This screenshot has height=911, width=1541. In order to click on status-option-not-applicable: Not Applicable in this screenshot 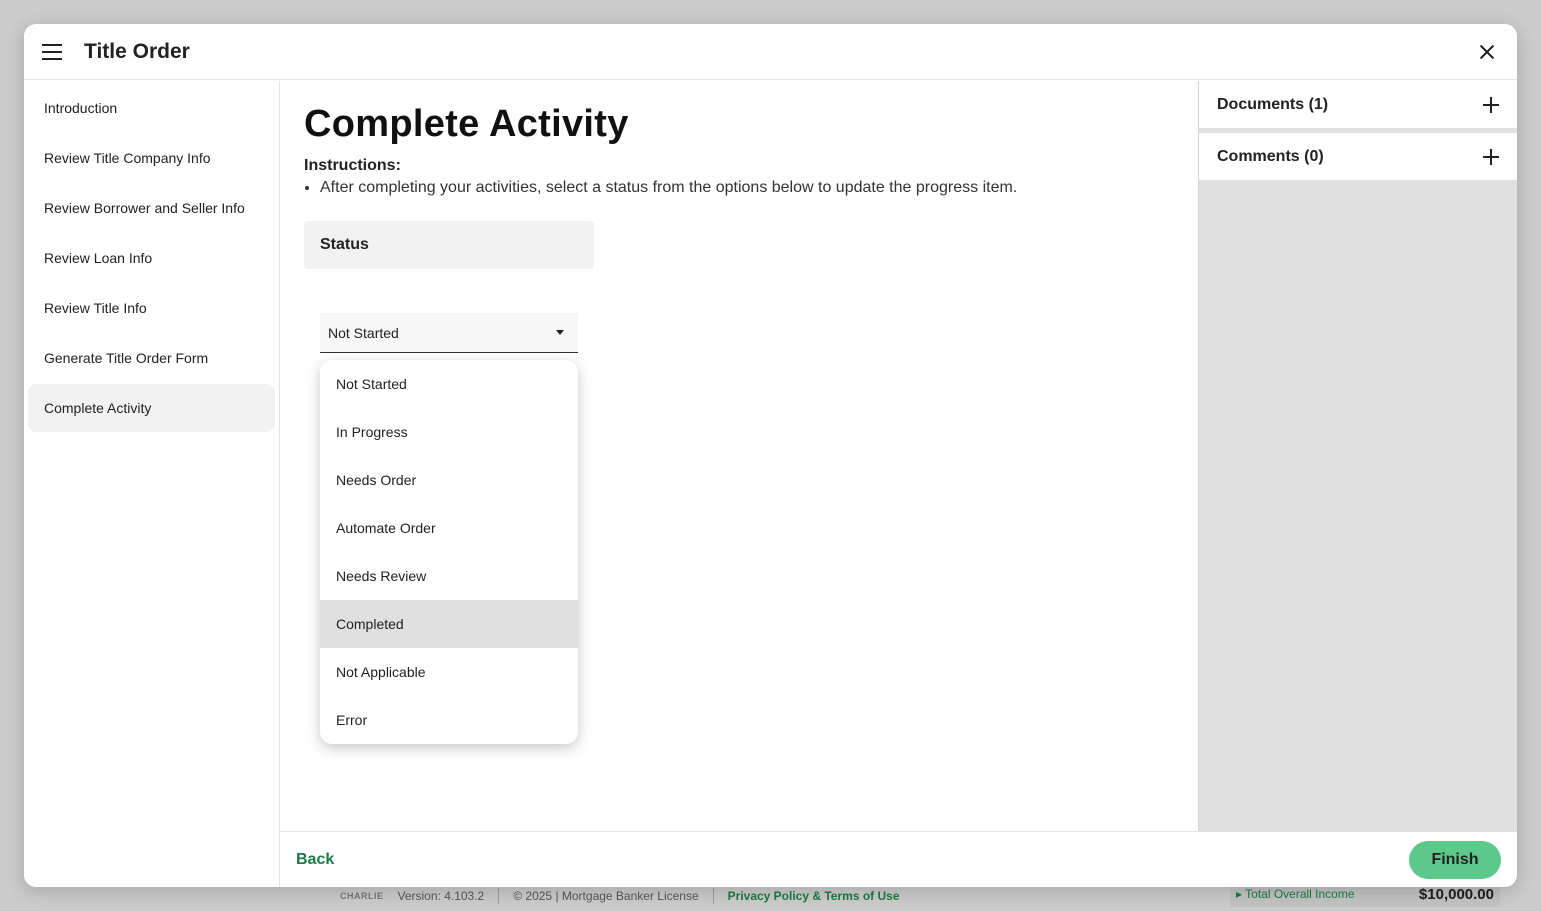, I will do `click(449, 672)`.